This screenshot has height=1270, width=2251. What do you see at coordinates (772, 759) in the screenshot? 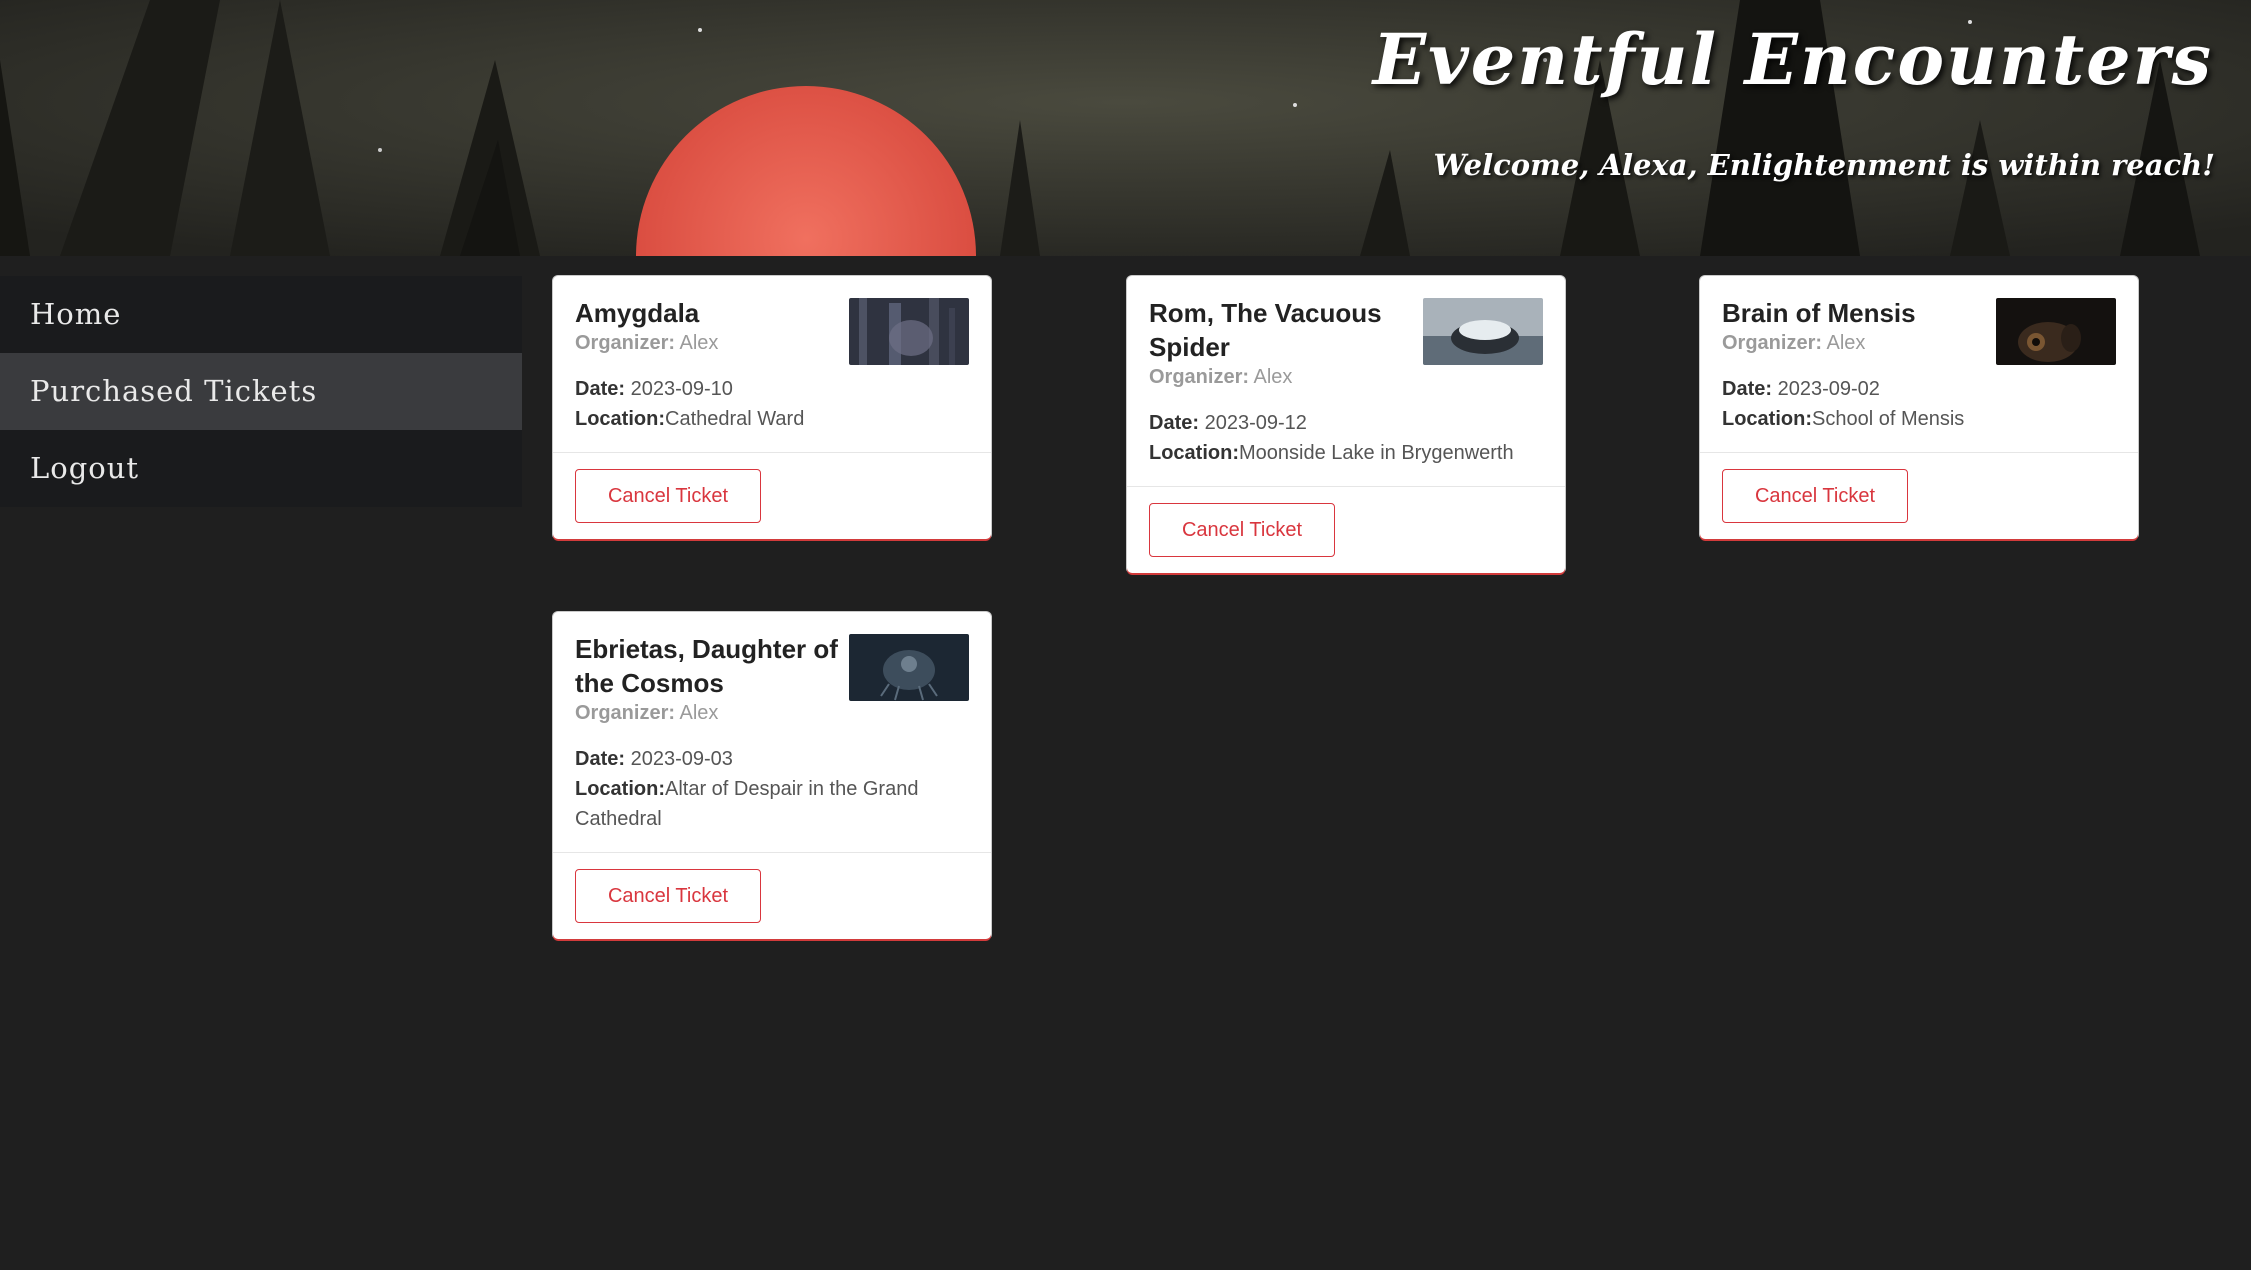
I see `date-line: Date: 2023-09-03` at bounding box center [772, 759].